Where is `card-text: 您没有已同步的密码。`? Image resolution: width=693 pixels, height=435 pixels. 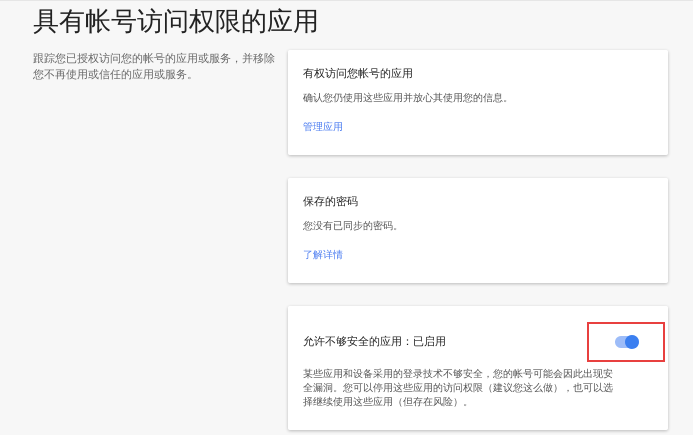 card-text: 您没有已同步的密码。 is located at coordinates (353, 227).